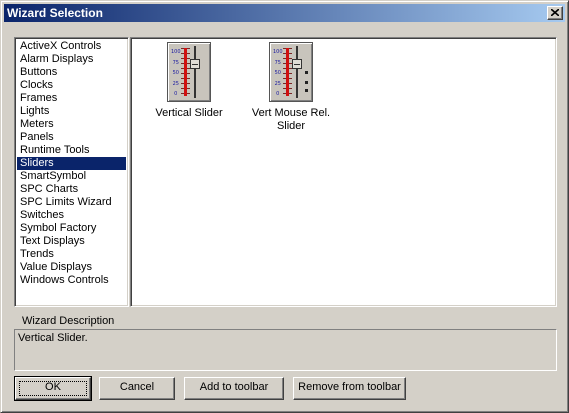 Image resolution: width=569 pixels, height=413 pixels. I want to click on category-item-frames: Frames, so click(71, 98).